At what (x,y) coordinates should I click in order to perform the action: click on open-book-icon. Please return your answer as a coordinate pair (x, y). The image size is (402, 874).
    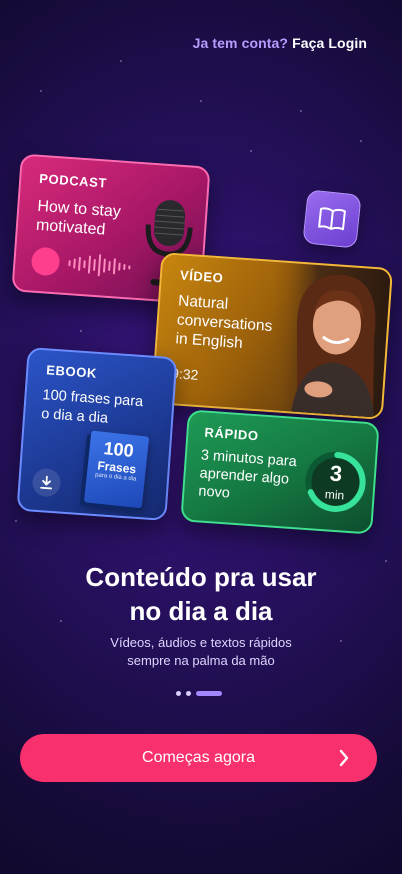
    Looking at the image, I should click on (332, 219).